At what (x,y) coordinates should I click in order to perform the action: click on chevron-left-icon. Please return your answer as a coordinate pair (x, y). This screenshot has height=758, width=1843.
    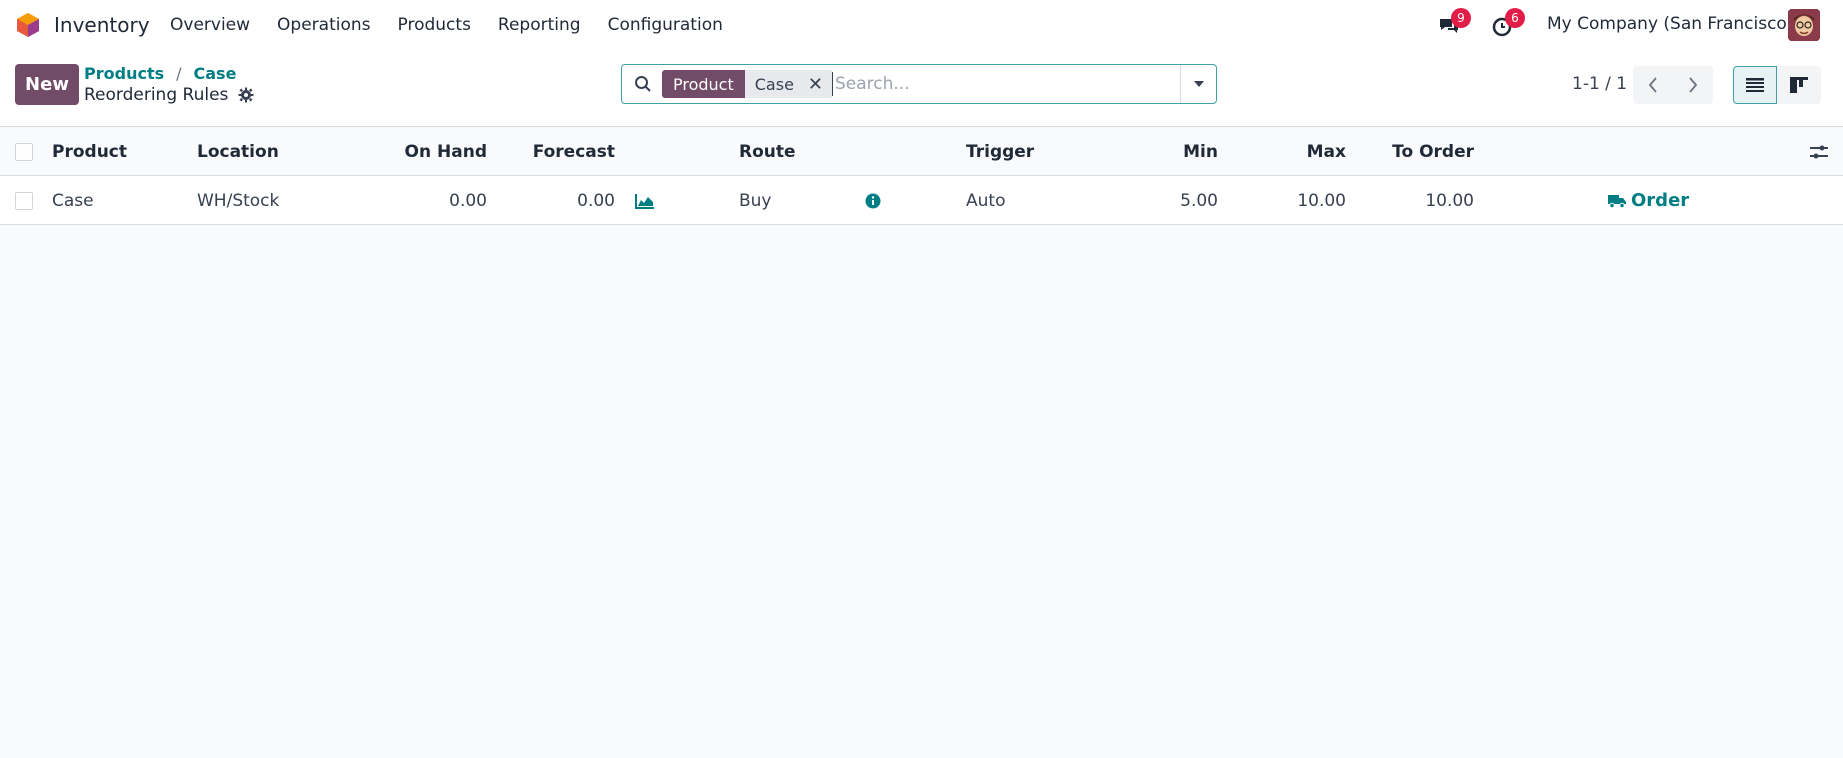
    Looking at the image, I should click on (1652, 85).